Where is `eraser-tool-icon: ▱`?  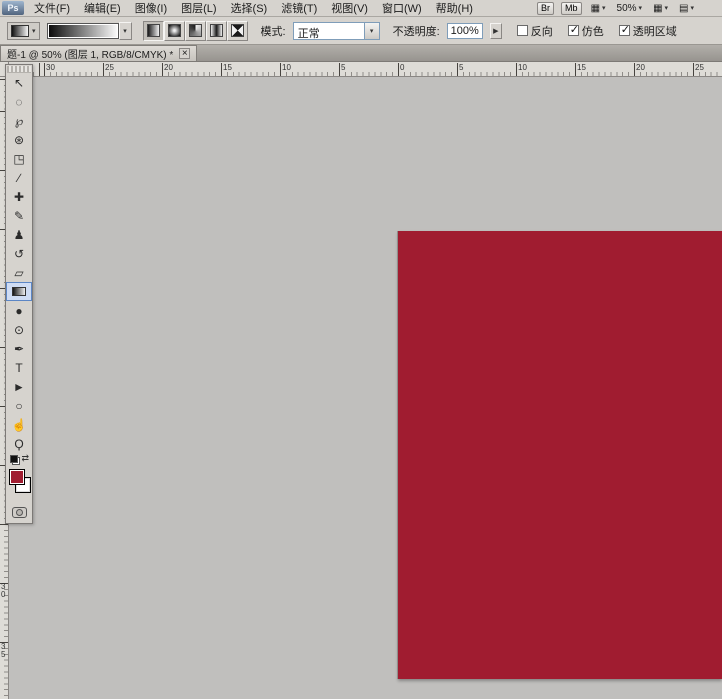 eraser-tool-icon: ▱ is located at coordinates (19, 272).